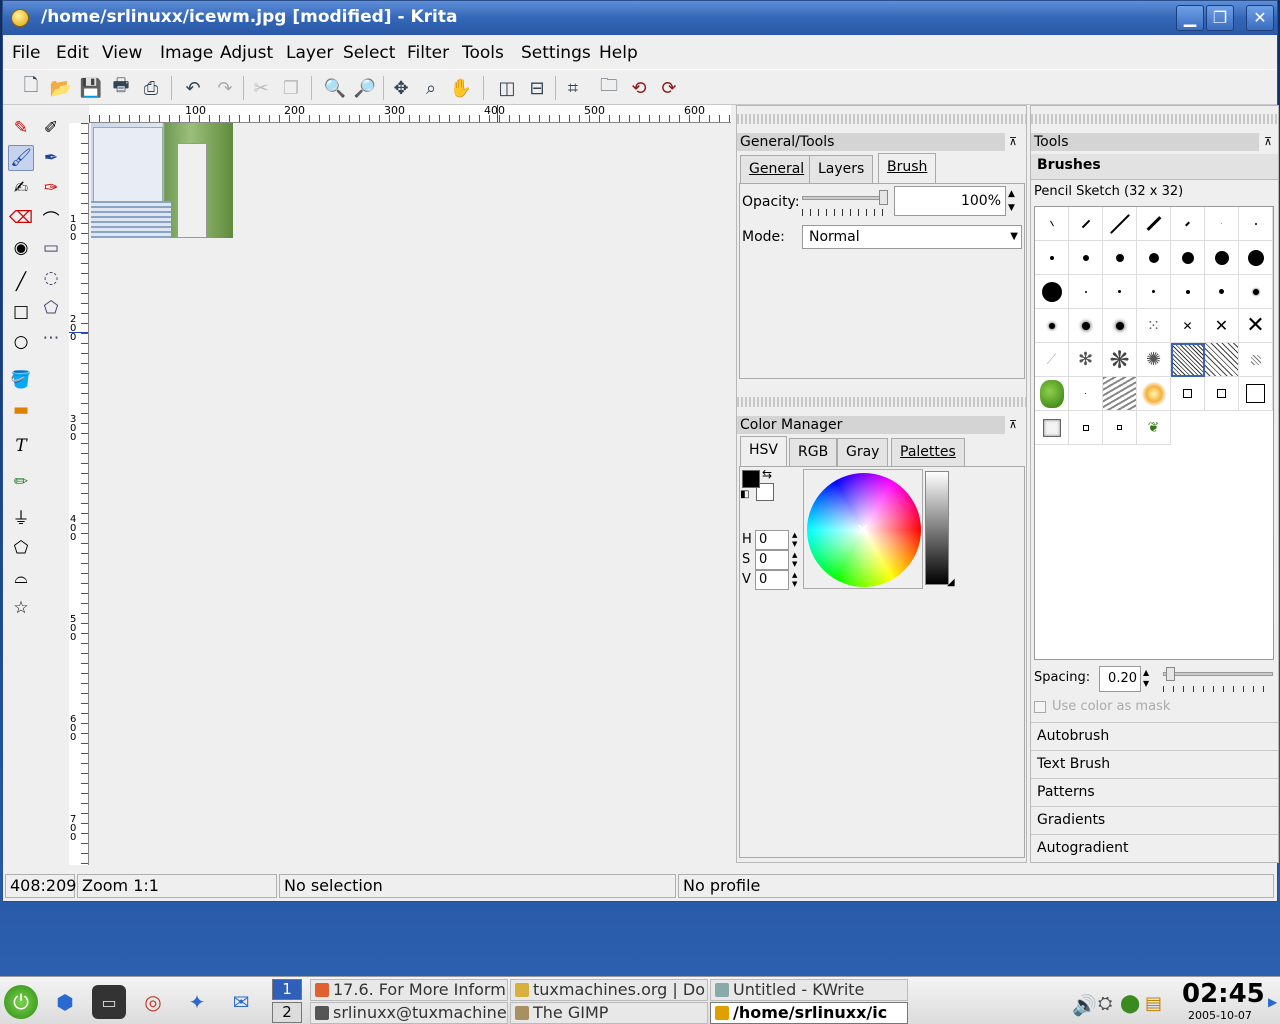 This screenshot has width=1280, height=1024. What do you see at coordinates (109, 1002) in the screenshot?
I see `terminal-icon: ▭` at bounding box center [109, 1002].